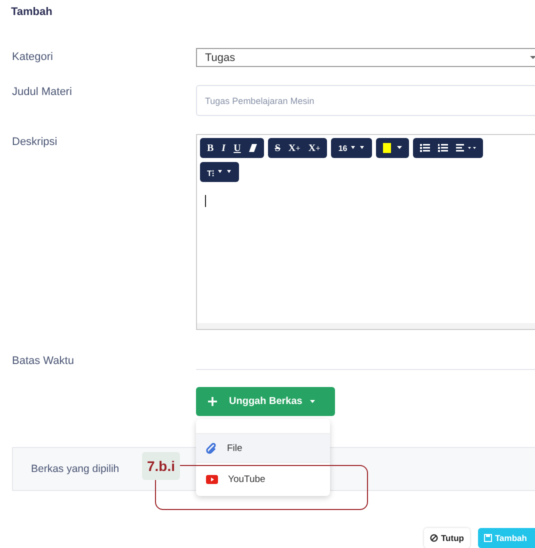  Describe the element at coordinates (263, 448) in the screenshot. I see `menu-item: File` at that location.